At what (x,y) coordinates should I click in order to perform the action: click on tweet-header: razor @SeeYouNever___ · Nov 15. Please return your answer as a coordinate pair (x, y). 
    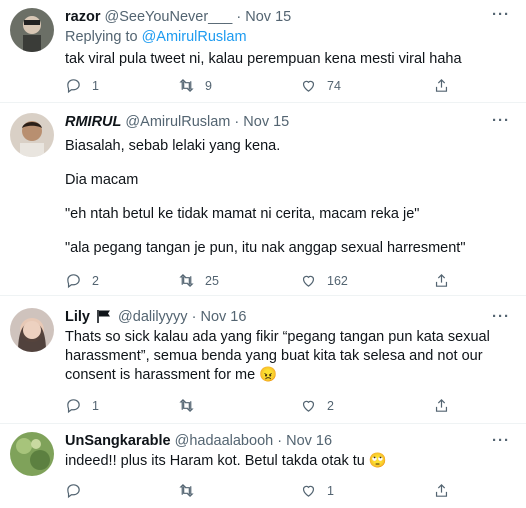
    Looking at the image, I should click on (178, 17).